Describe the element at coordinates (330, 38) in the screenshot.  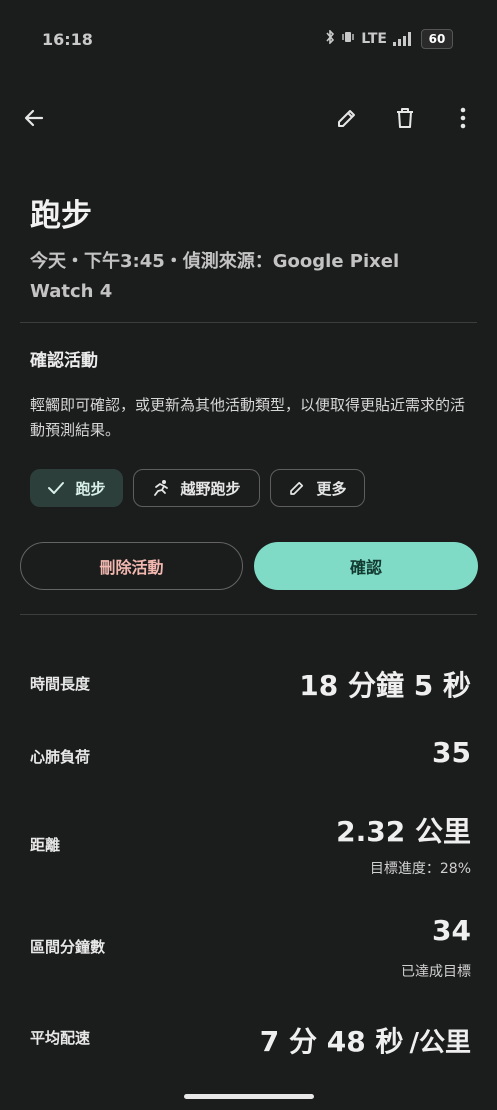
I see `bluetooth-icon` at that location.